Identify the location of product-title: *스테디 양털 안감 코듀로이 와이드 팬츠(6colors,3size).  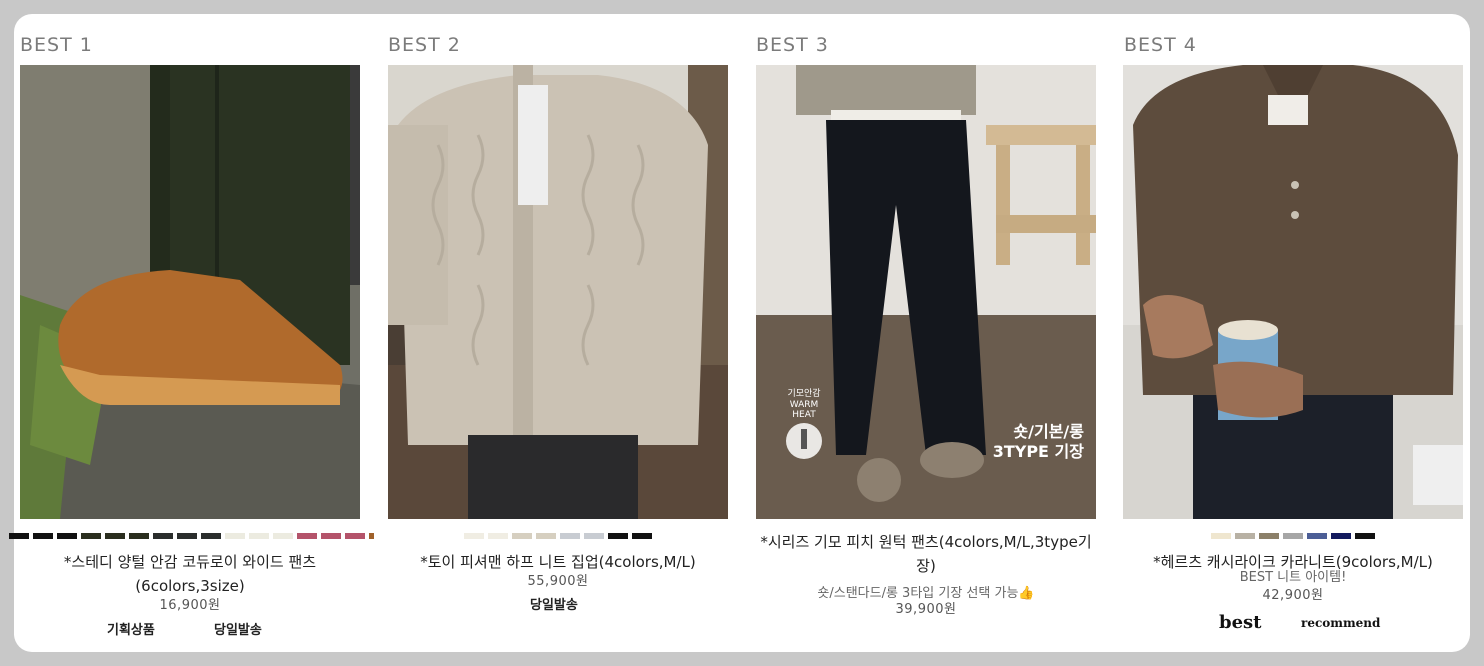
(190, 574).